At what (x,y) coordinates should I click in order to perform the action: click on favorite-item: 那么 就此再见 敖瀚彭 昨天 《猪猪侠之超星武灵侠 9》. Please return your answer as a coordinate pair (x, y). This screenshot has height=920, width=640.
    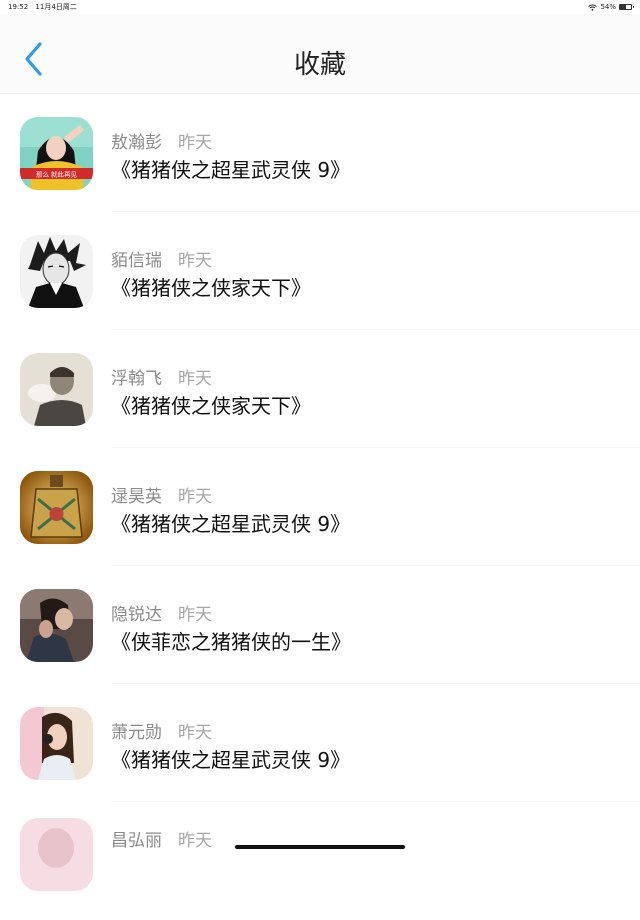
    Looking at the image, I should click on (320, 153).